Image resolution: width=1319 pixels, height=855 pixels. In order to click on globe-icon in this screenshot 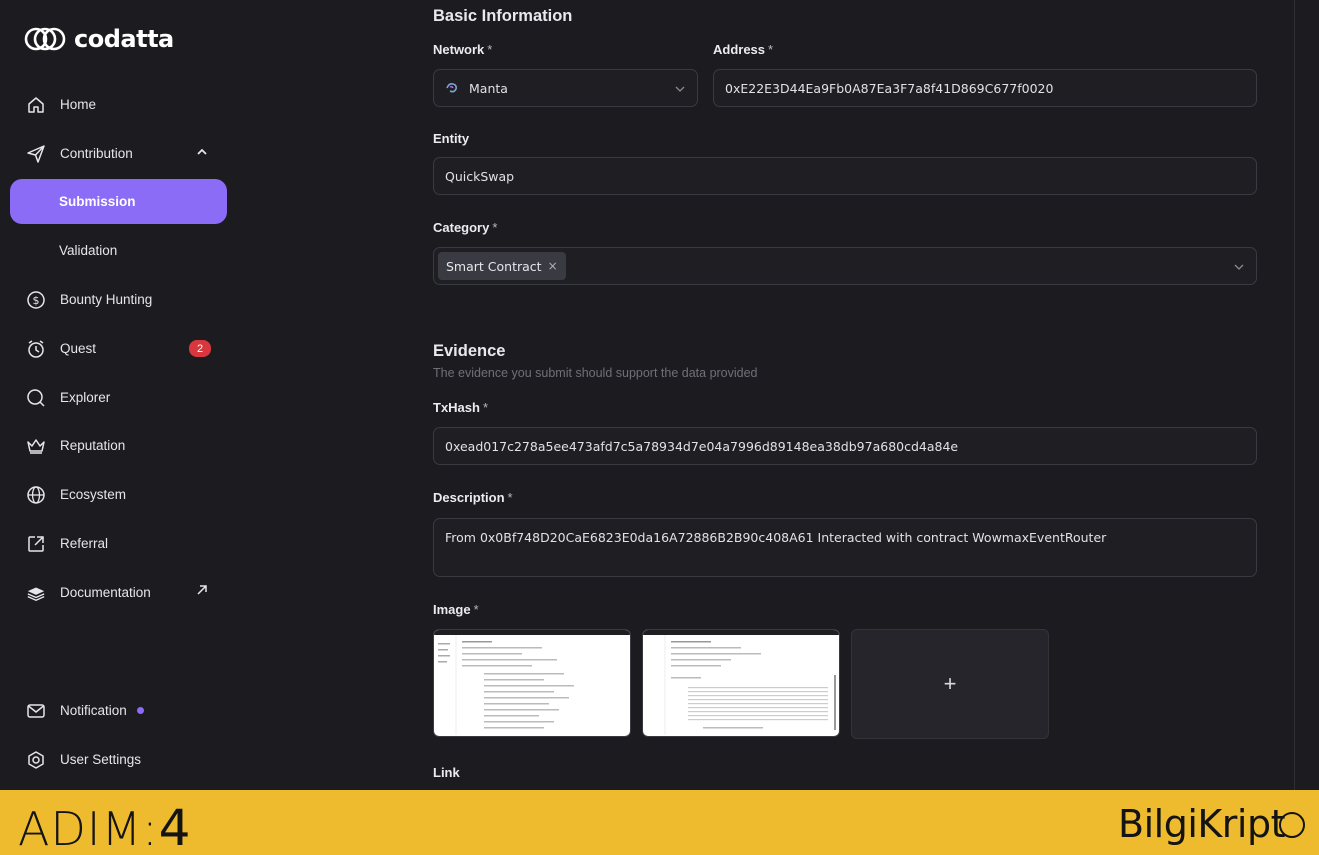, I will do `click(36, 495)`.